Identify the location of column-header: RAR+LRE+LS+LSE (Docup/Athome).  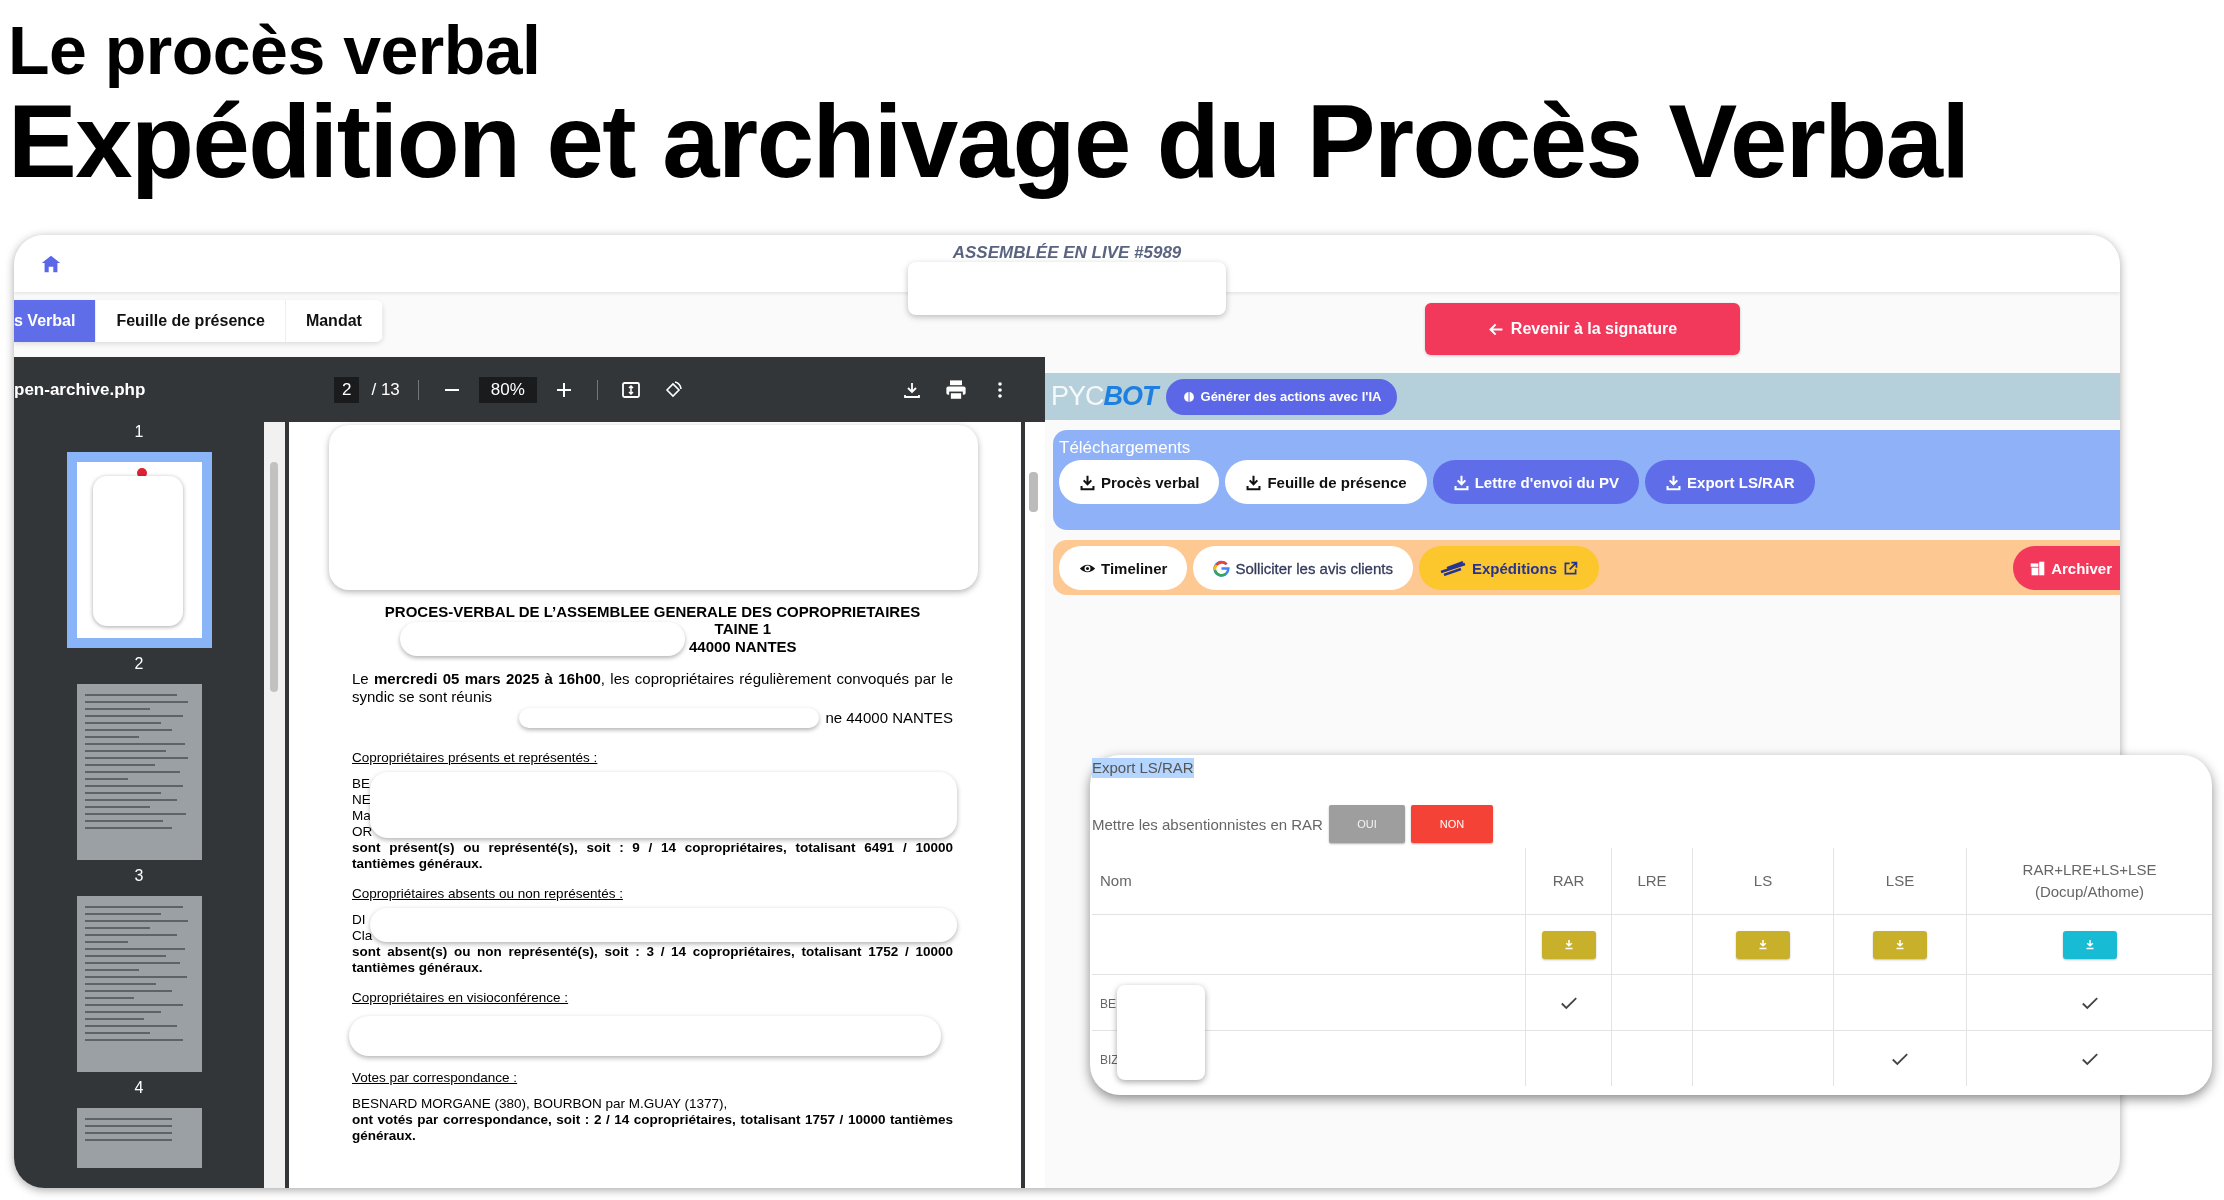
(2089, 881).